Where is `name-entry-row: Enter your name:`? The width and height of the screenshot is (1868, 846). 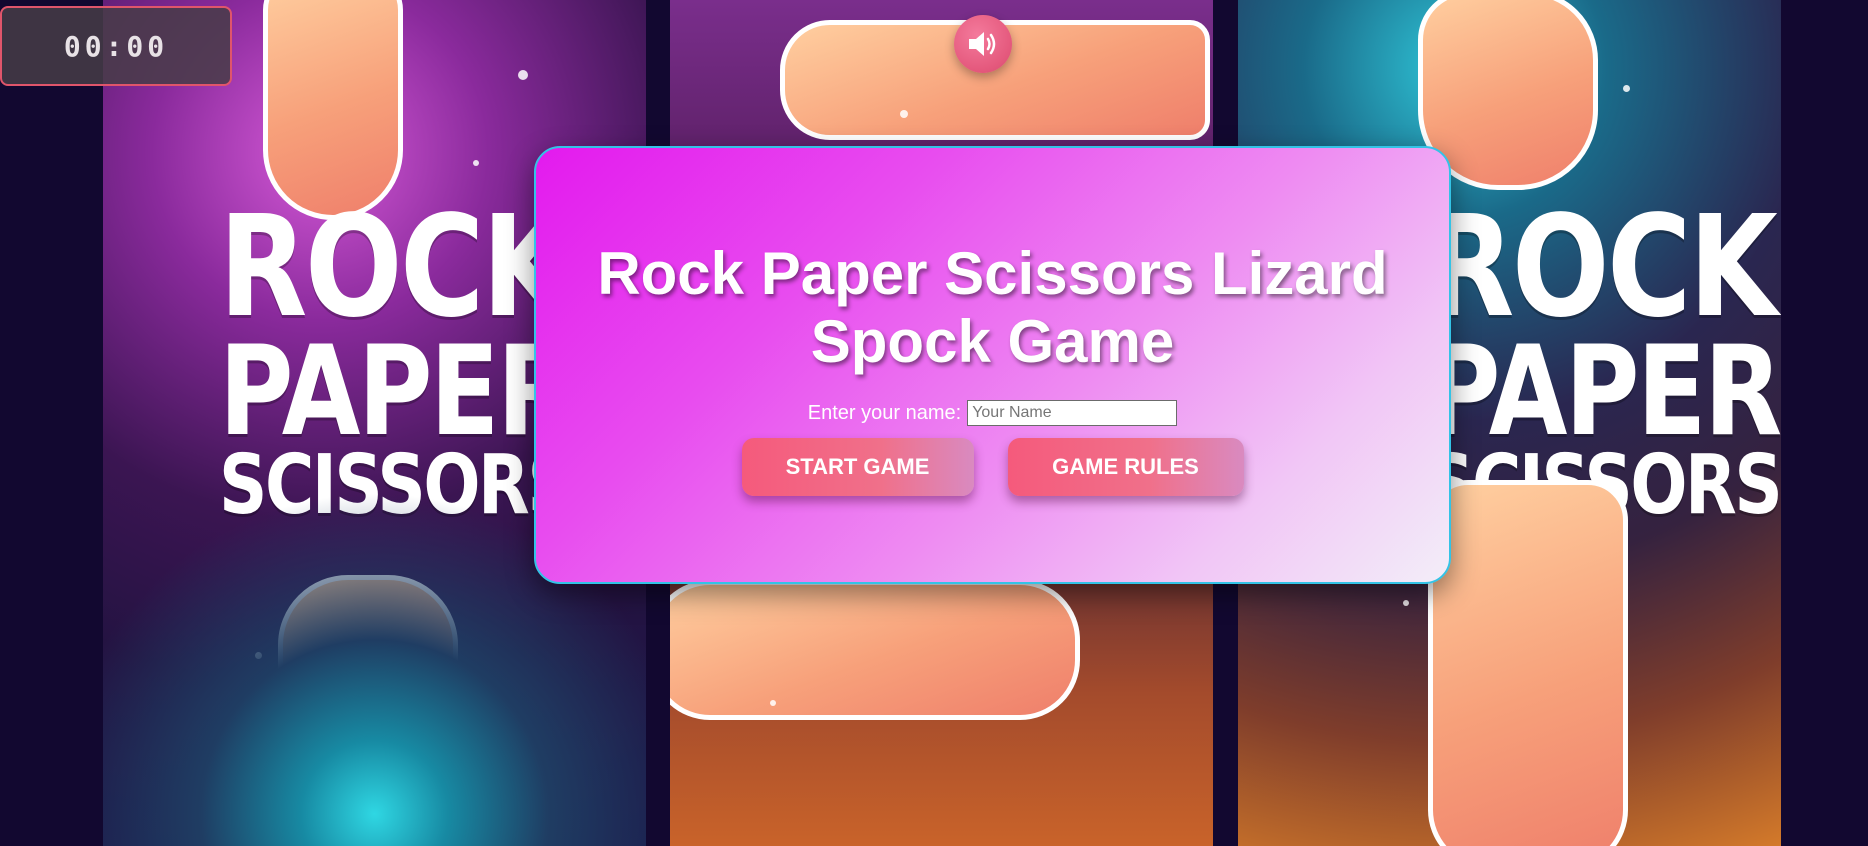 name-entry-row: Enter your name: is located at coordinates (992, 413).